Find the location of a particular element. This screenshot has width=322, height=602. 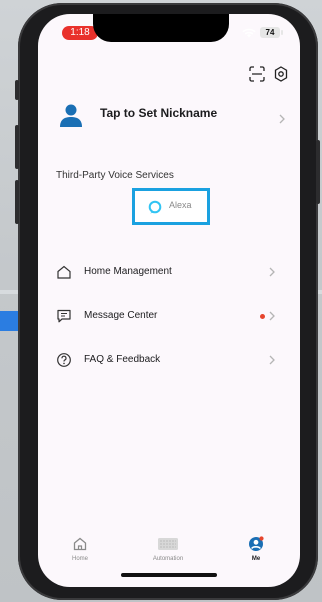

tab-me: Me is located at coordinates (256, 550).